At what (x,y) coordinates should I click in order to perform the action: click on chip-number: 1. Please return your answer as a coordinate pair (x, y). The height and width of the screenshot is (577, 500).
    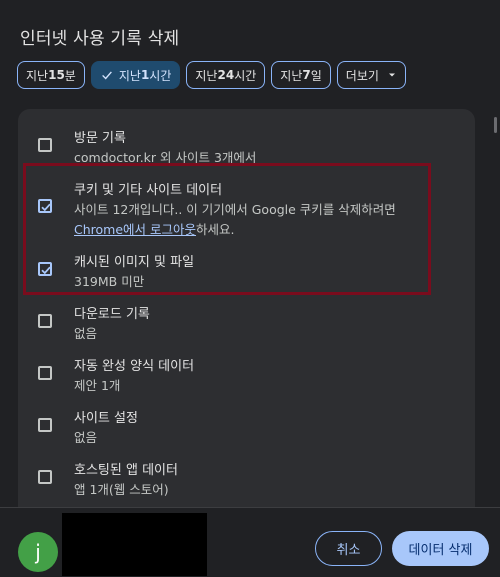
    Looking at the image, I should click on (145, 75).